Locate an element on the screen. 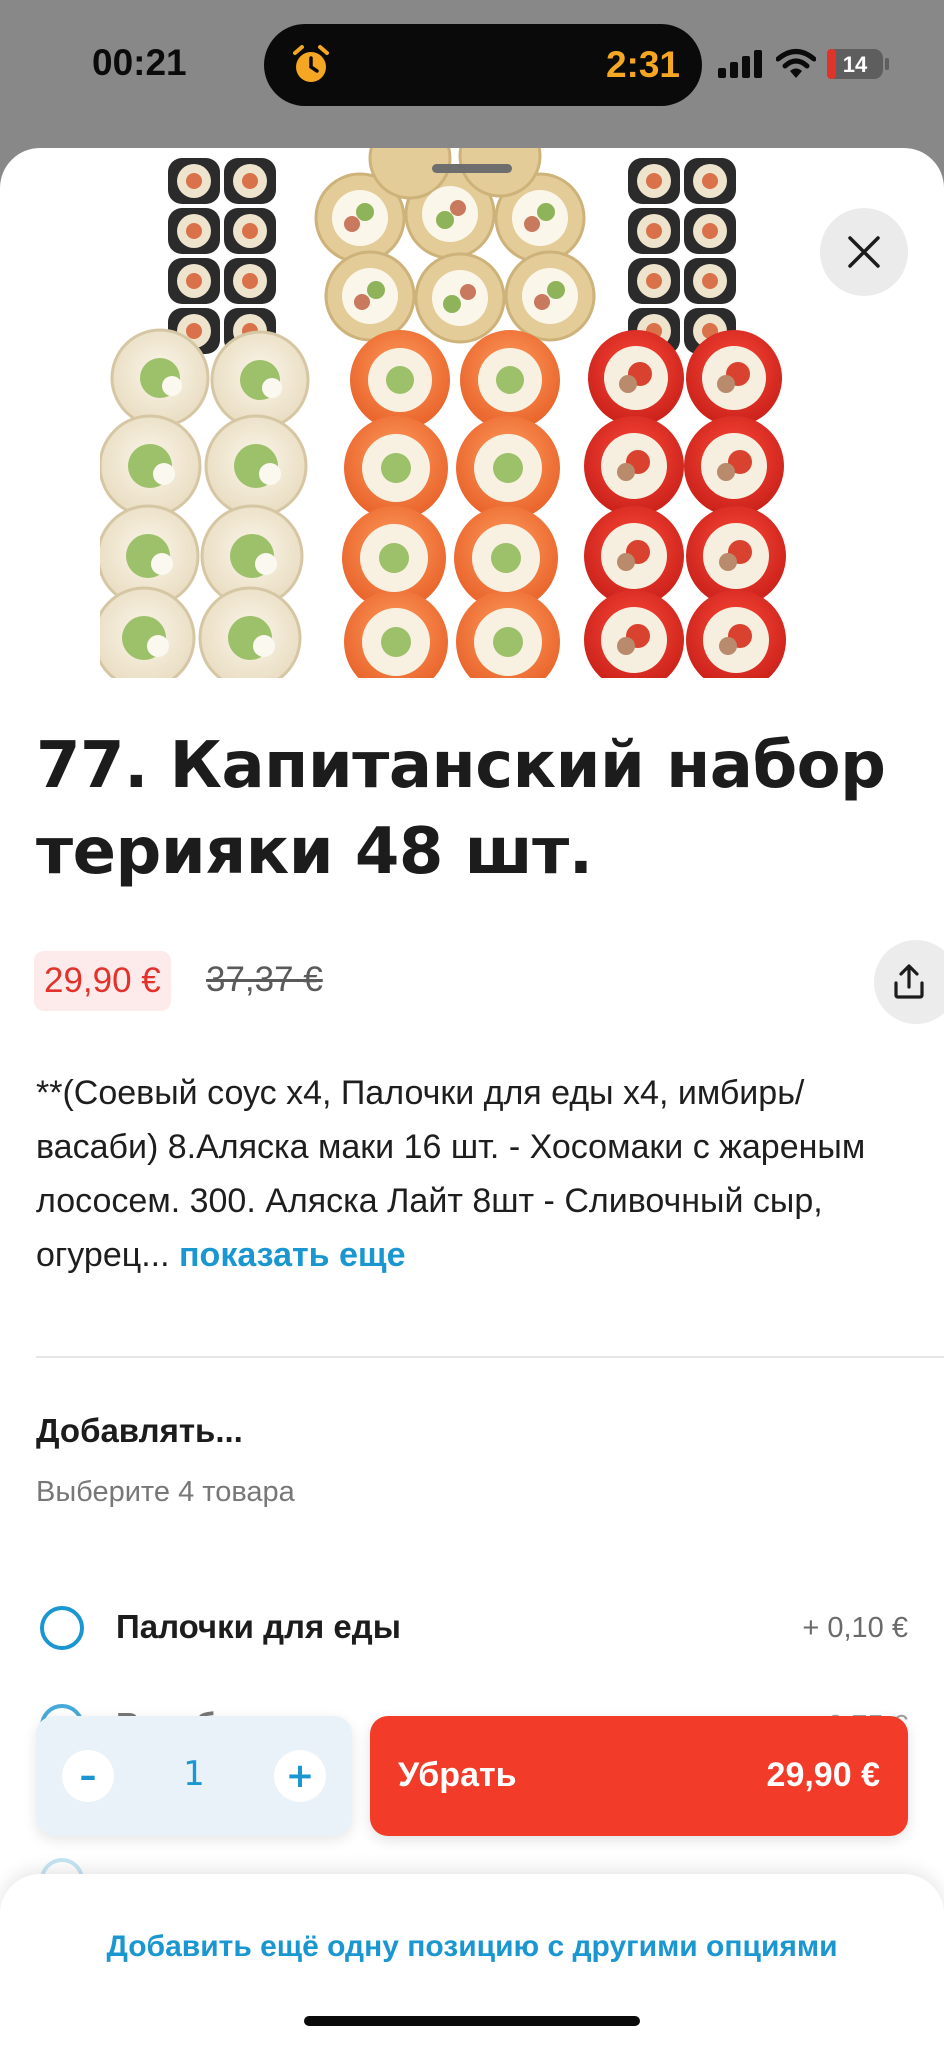 The image size is (944, 2048). price-current: 29,90 € is located at coordinates (102, 980).